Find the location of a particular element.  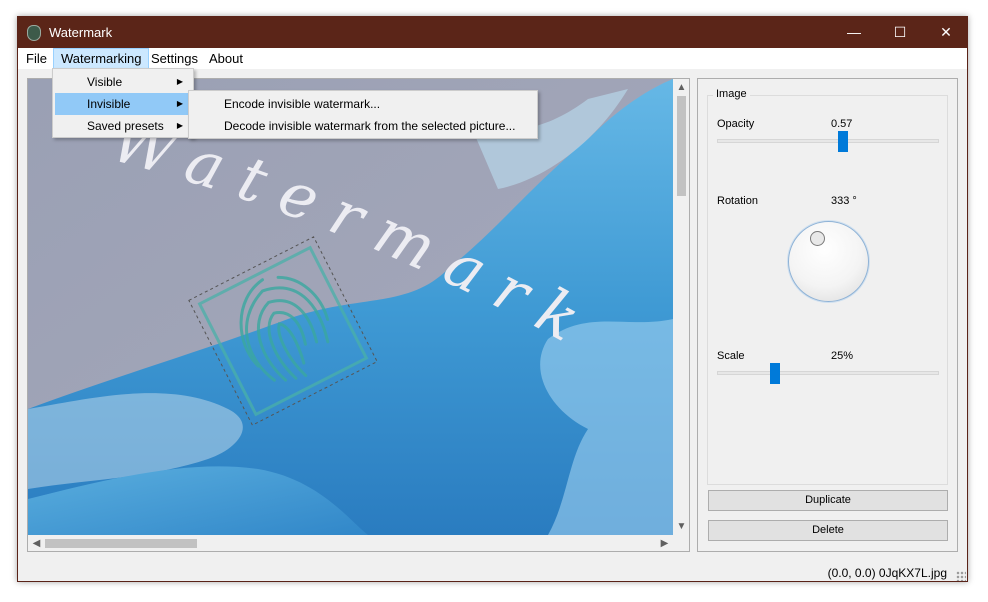

duplicate-button: Duplicate is located at coordinates (828, 500).